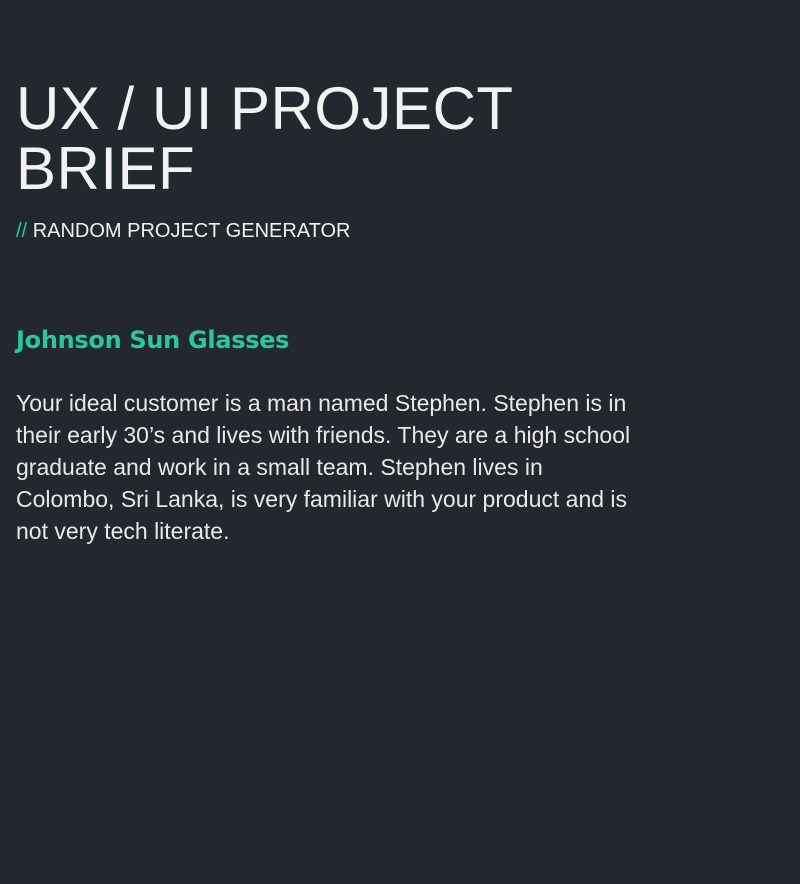  I want to click on page-subtitle: // RANDOM PROJECT GENERATOR, so click(183, 231).